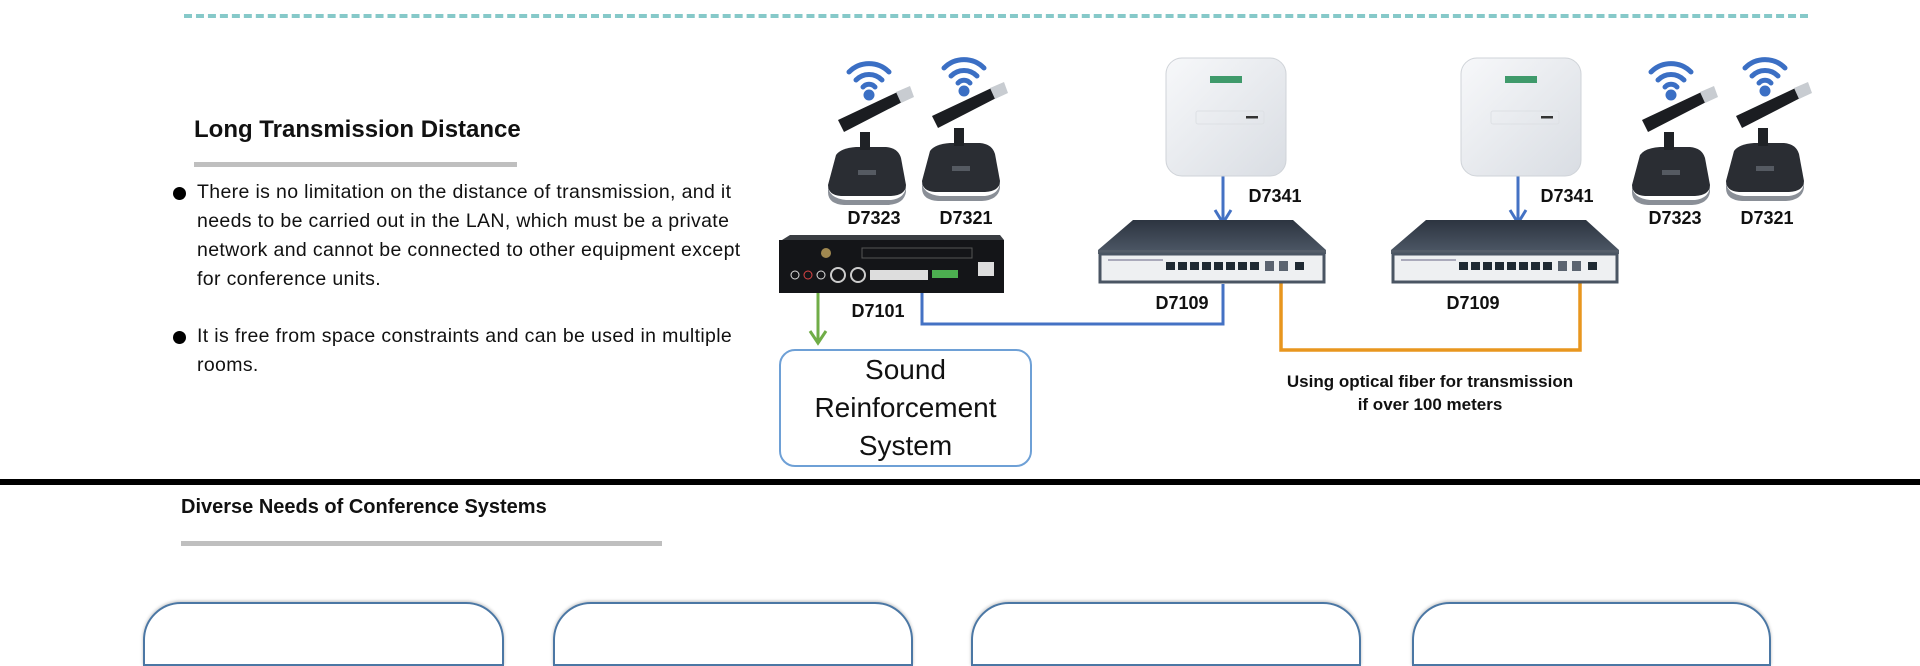 This screenshot has width=1920, height=666. Describe the element at coordinates (364, 507) in the screenshot. I see `section-heading: Diverse Needs of Conference Systems` at that location.